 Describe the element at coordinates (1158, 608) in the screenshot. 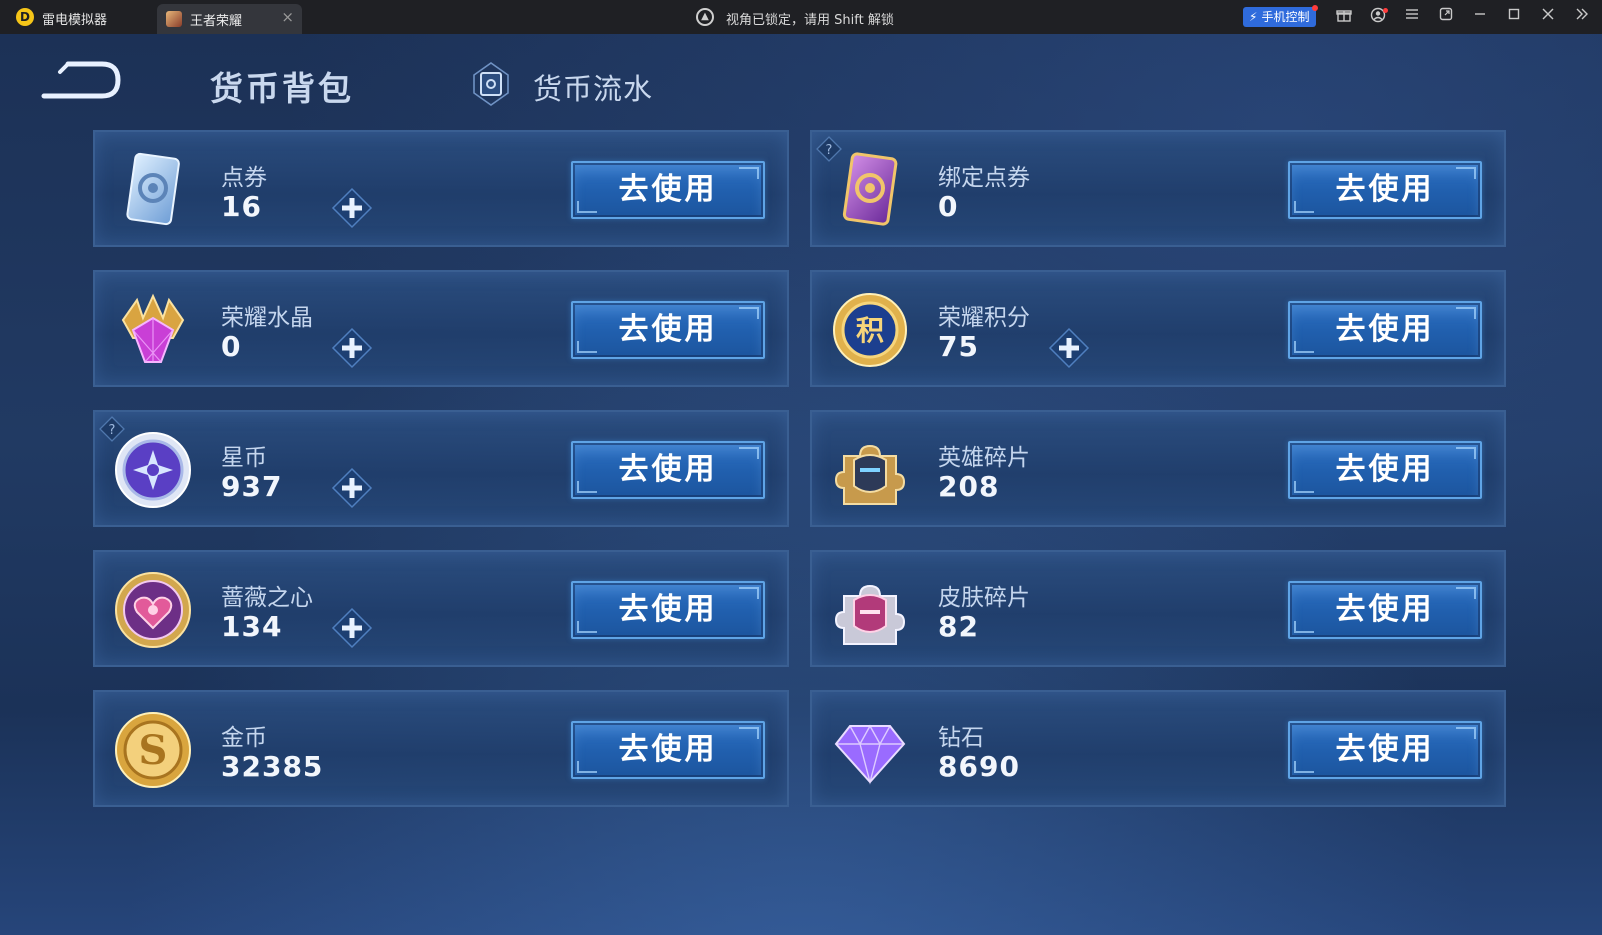

I see `currency-card-skin-fragment: 皮肤碎片 82 去使用` at that location.